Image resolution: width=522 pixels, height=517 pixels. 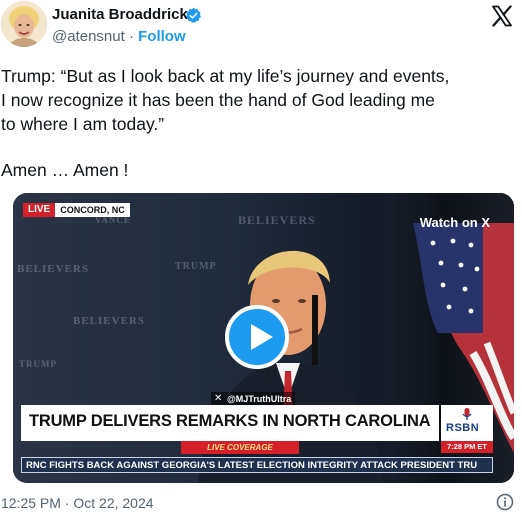 What do you see at coordinates (193, 15) in the screenshot?
I see `verified-badge-icon` at bounding box center [193, 15].